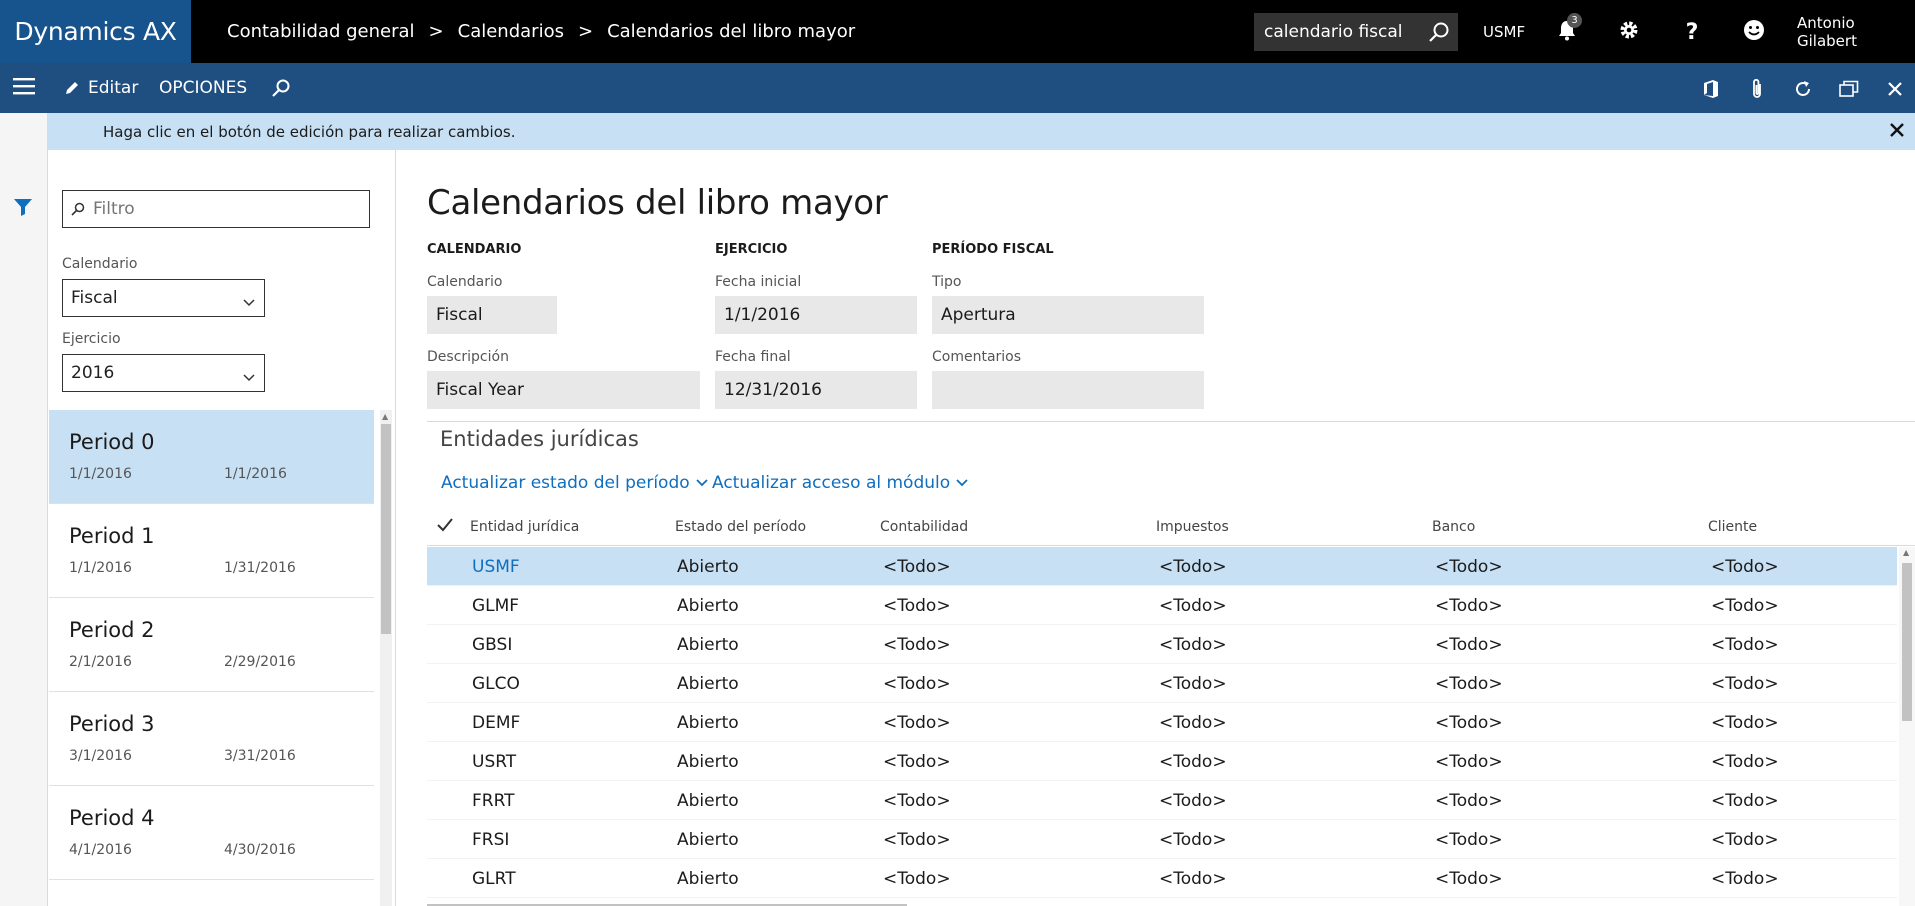  What do you see at coordinates (228, 209) in the screenshot?
I see `filter-input` at bounding box center [228, 209].